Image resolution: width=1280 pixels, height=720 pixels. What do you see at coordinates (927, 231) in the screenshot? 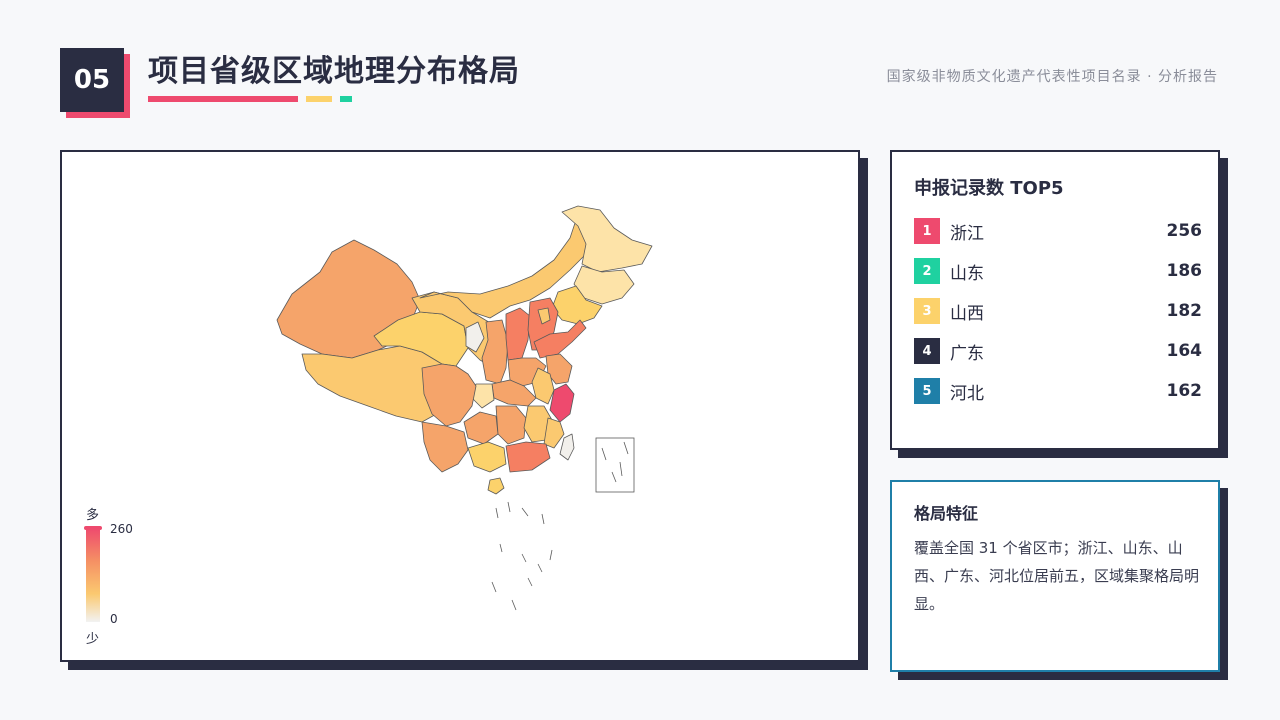
I see `rank-number-badge: 1` at bounding box center [927, 231].